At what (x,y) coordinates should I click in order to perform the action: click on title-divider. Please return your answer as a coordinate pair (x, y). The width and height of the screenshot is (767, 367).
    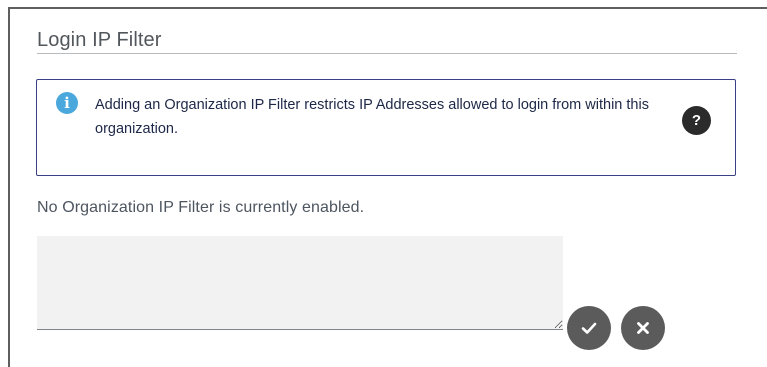
    Looking at the image, I should click on (387, 53).